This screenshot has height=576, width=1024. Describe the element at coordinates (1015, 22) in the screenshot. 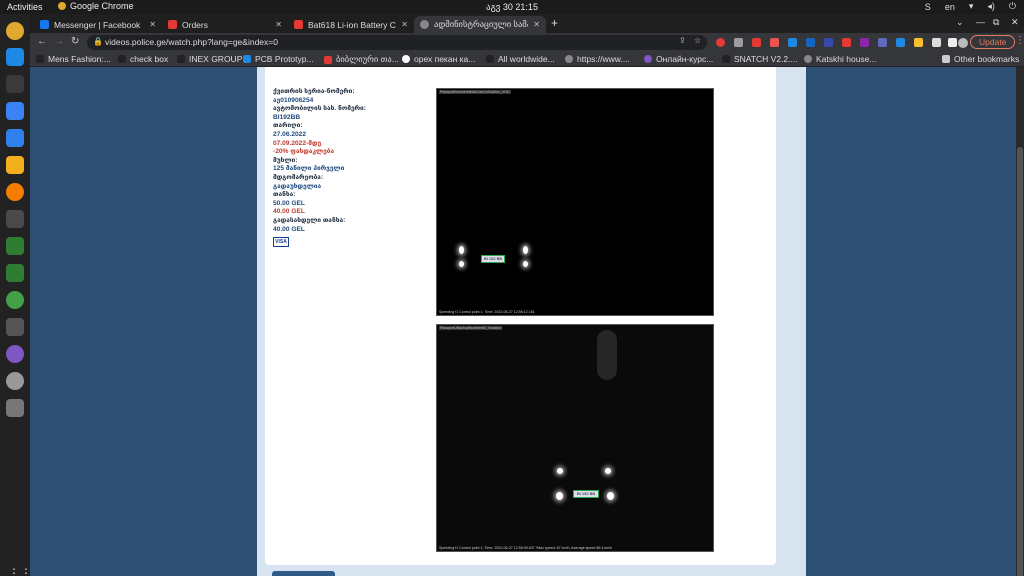

I see `close-window-icon: ✕` at that location.